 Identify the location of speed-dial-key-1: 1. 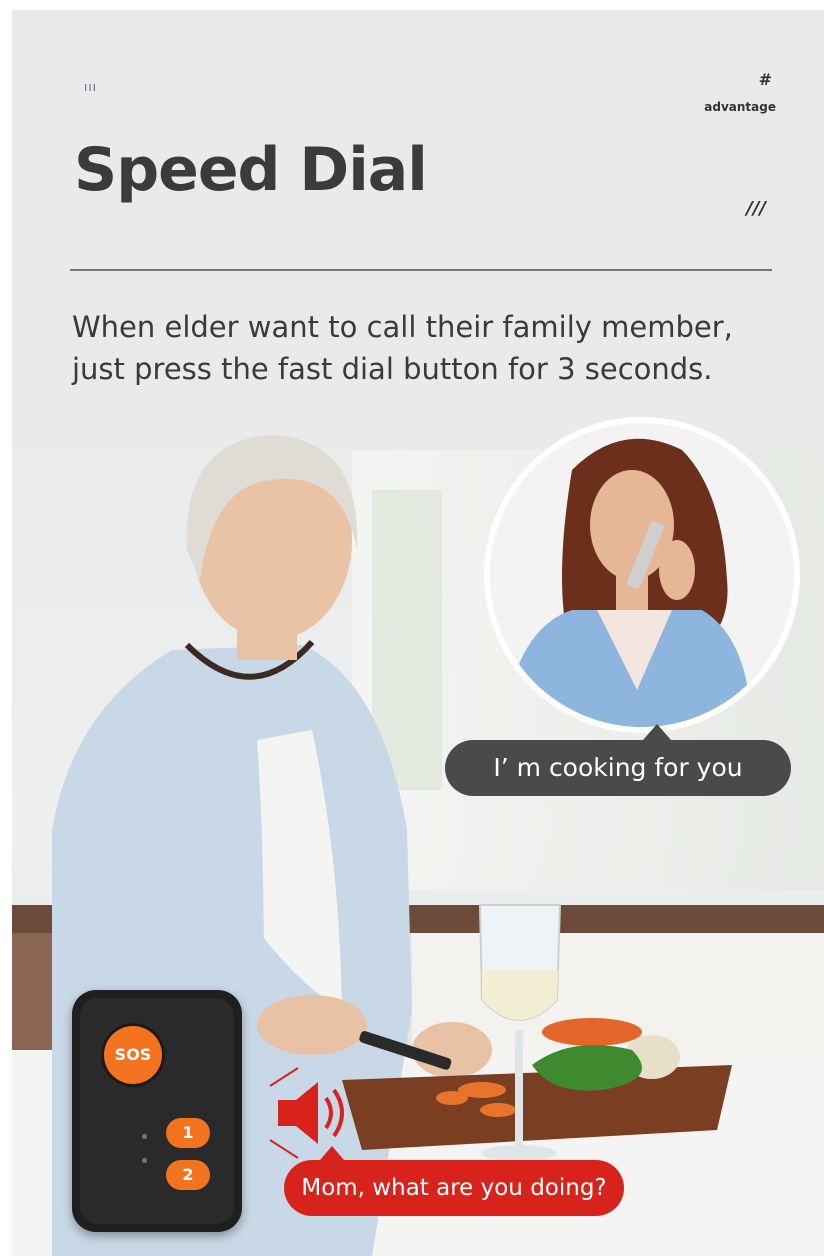
(188, 1133).